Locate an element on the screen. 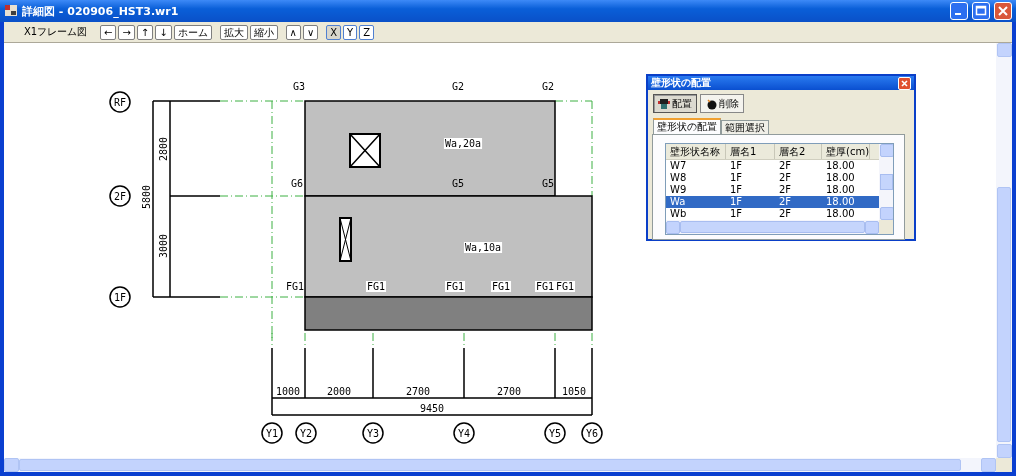 The image size is (1016, 476). list-row: Wb 1F 2F 18.00 is located at coordinates (772, 214).